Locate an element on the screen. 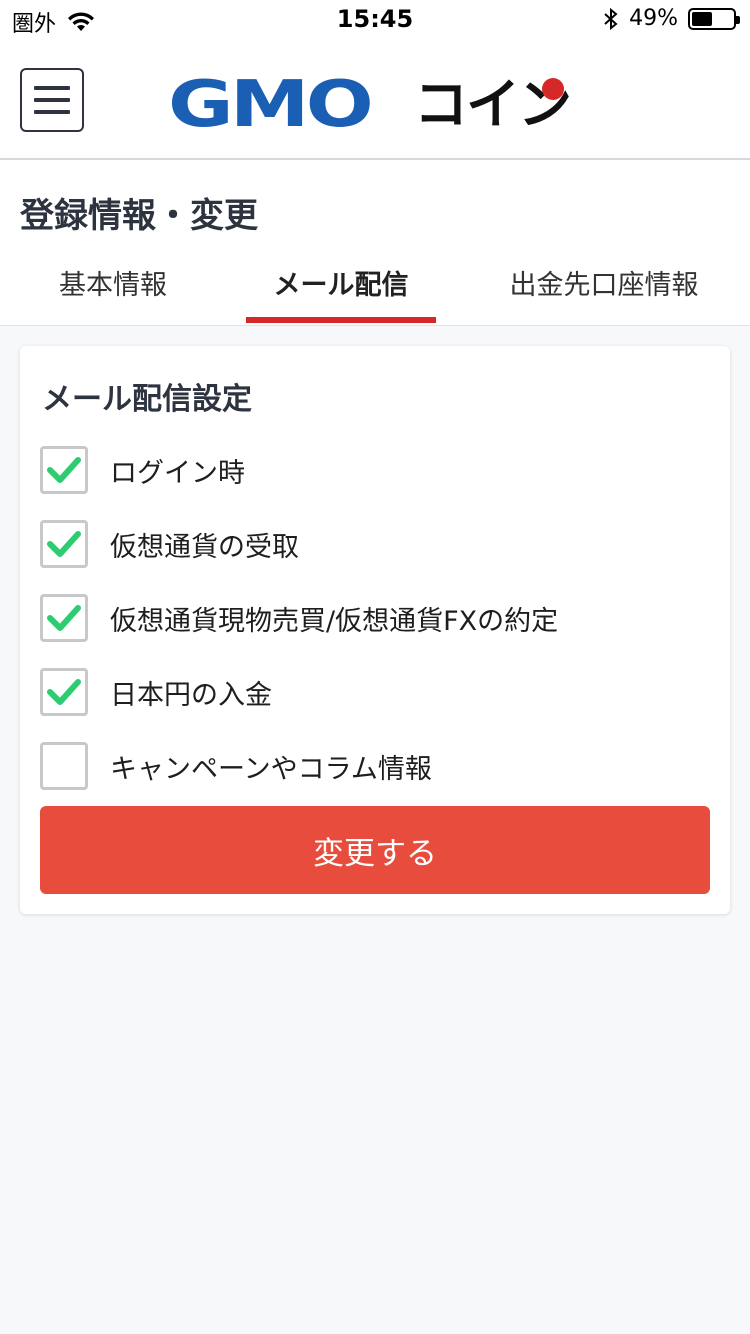 The width and height of the screenshot is (750, 1334). option-crypto-receive: 仮想通貨の受取 is located at coordinates (169, 544).